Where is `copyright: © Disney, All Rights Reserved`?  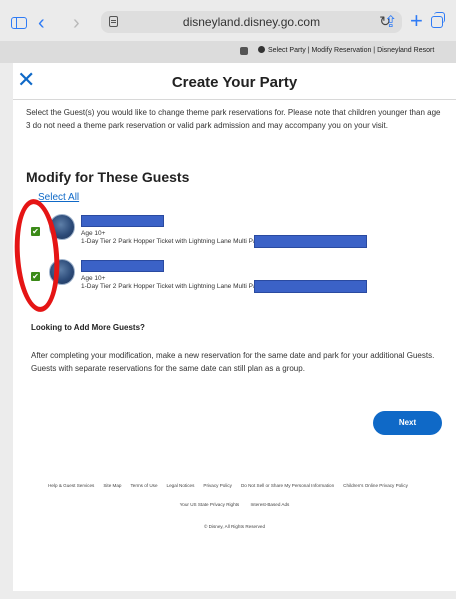 copyright: © Disney, All Rights Reserved is located at coordinates (234, 526).